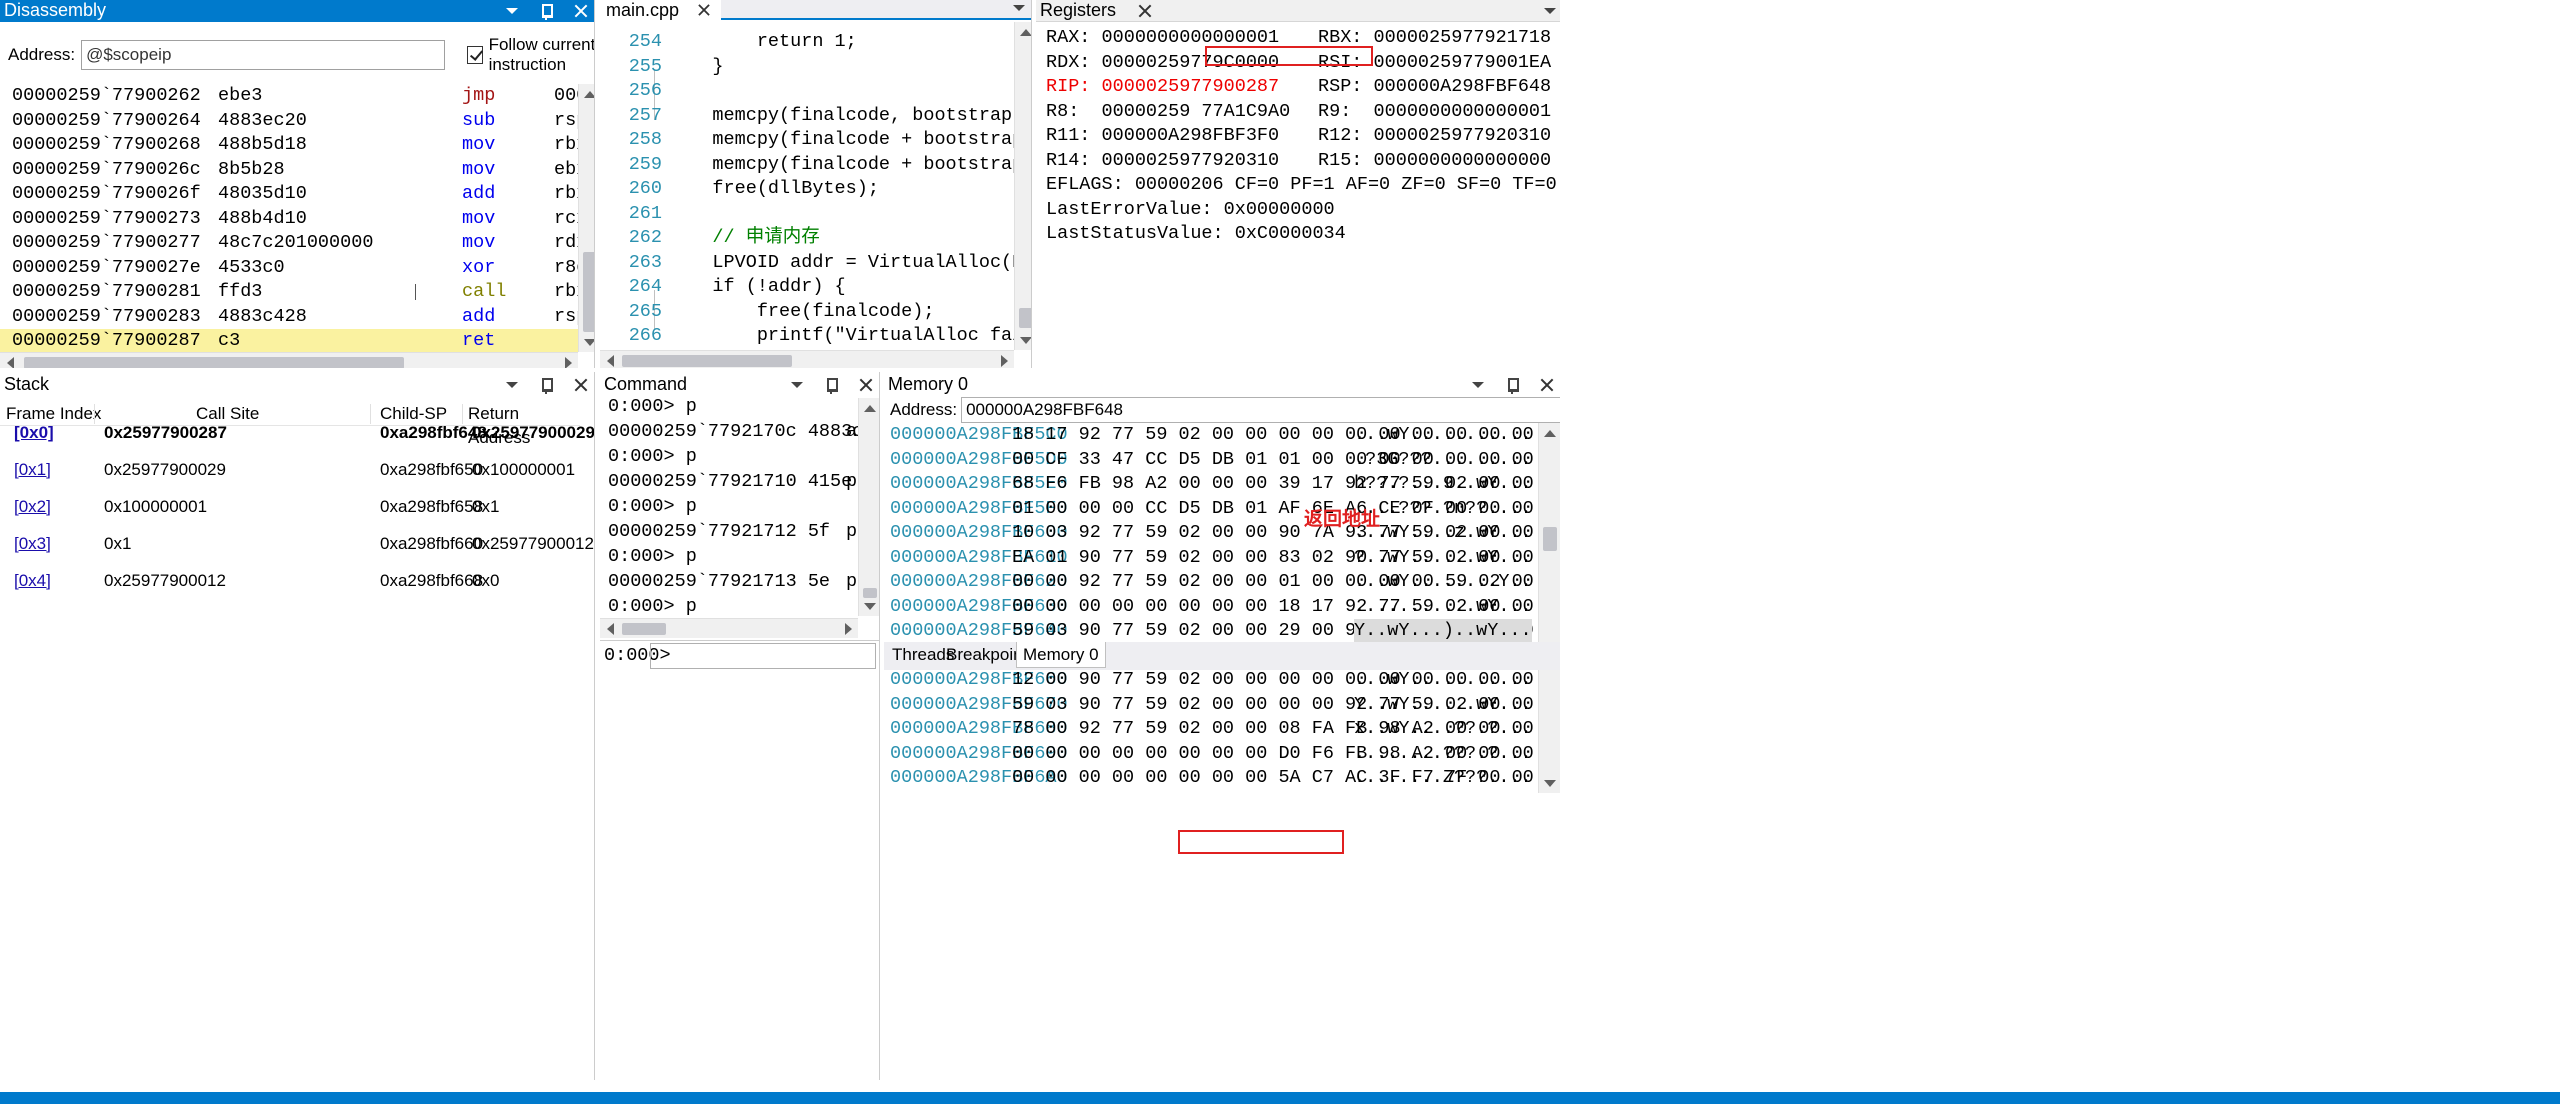 The image size is (2560, 1104). I want to click on code-line: 261, so click(805, 214).